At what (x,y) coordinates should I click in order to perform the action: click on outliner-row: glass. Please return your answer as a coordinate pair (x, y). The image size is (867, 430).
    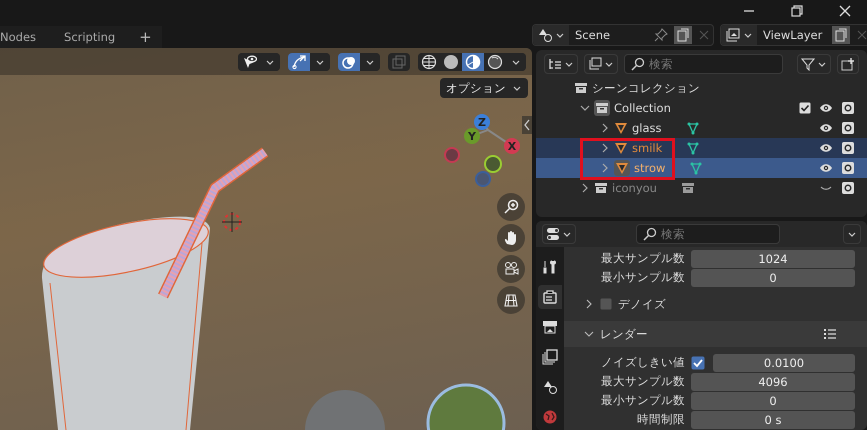
    Looking at the image, I should click on (701, 128).